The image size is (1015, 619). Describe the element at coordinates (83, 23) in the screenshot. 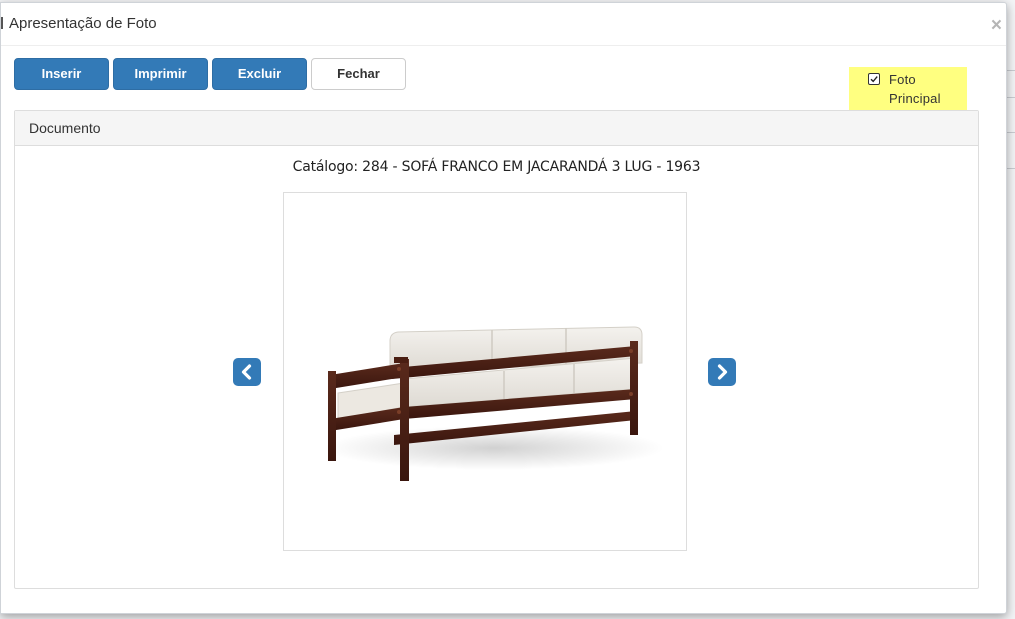

I see `modal-title: Apresentação de Foto` at that location.